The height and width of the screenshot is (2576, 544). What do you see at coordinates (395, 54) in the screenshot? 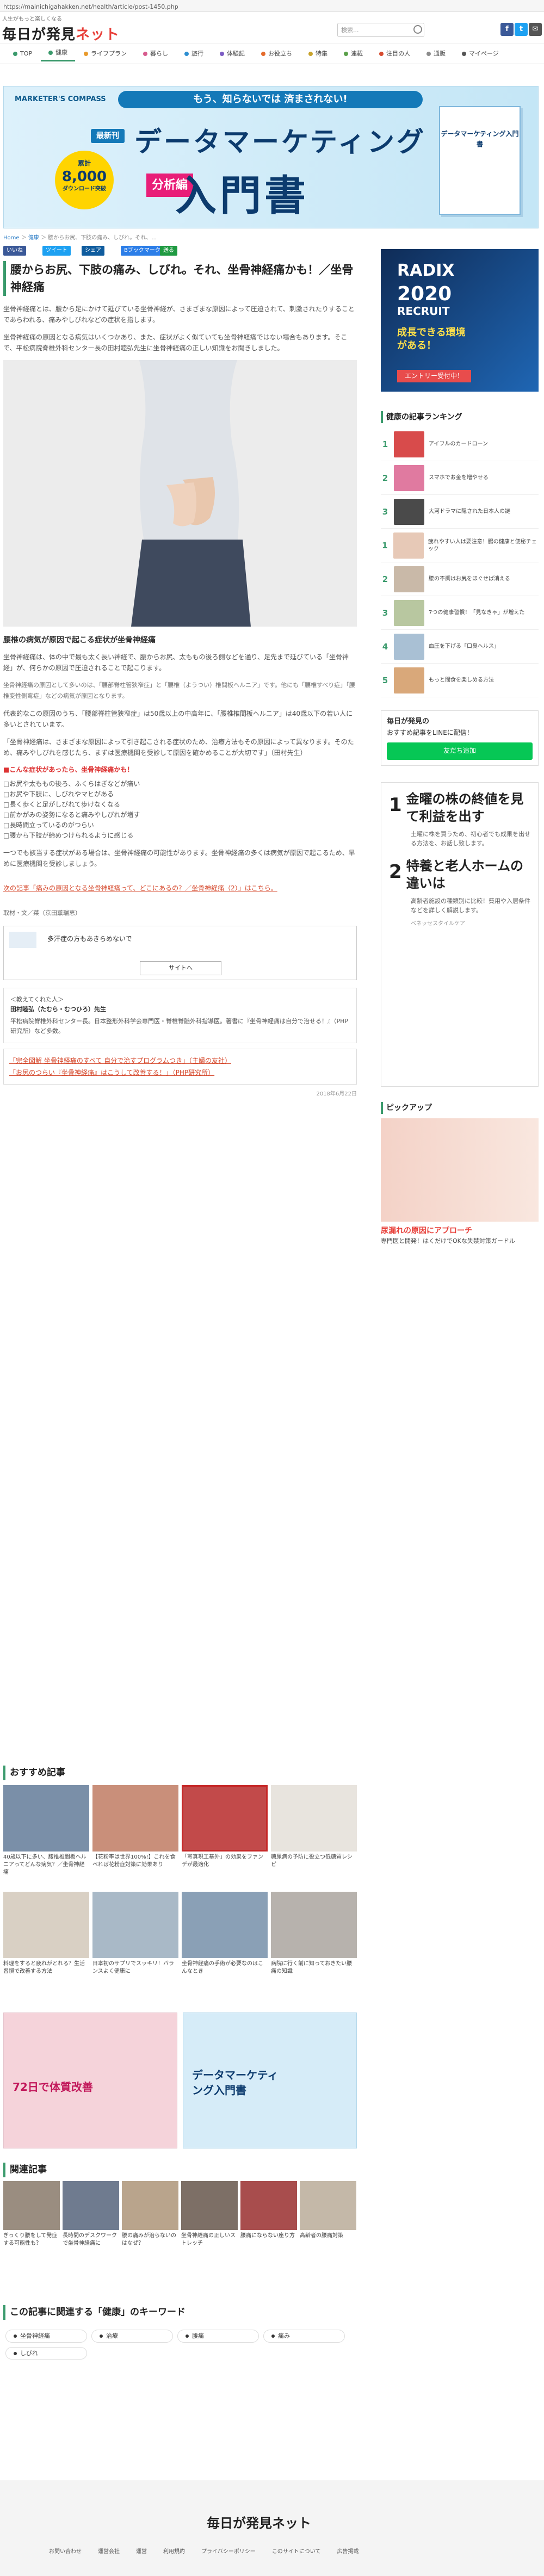
I see `nav-item: 注目の人` at bounding box center [395, 54].